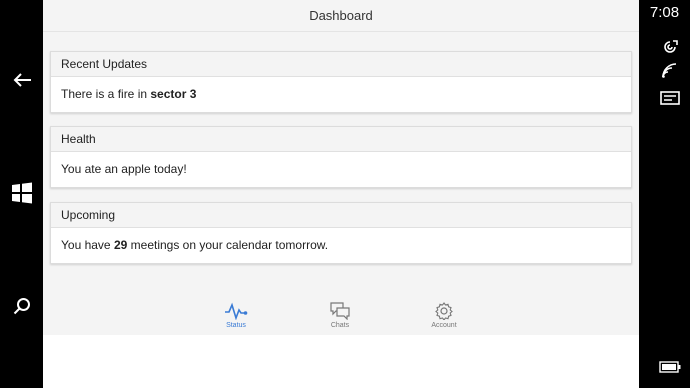 The image size is (690, 388). Describe the element at coordinates (664, 12) in the screenshot. I see `clock: 7:08` at that location.